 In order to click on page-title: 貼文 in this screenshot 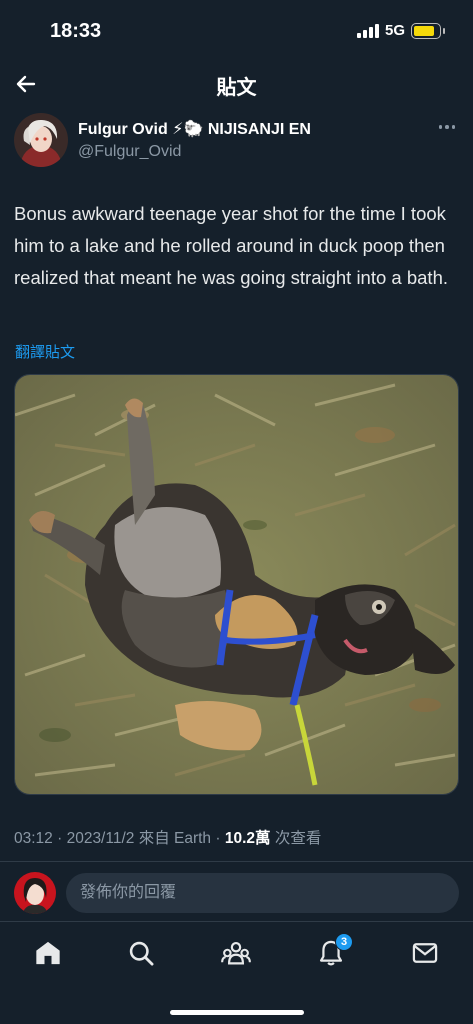, I will do `click(236, 88)`.